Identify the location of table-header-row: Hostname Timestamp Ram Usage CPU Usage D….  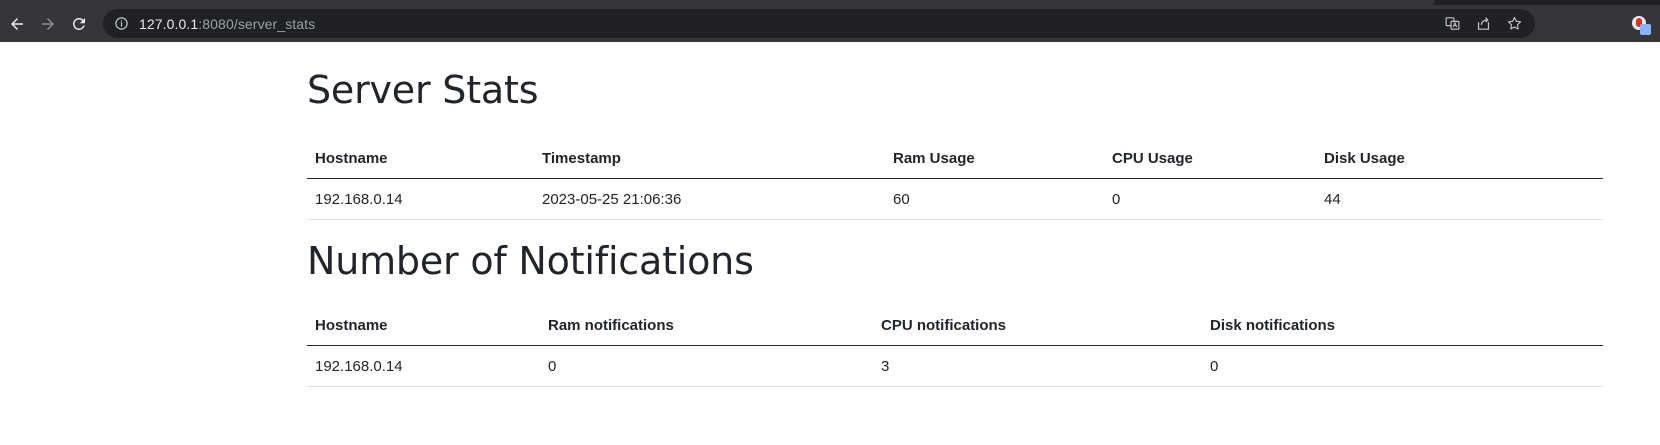
(955, 158).